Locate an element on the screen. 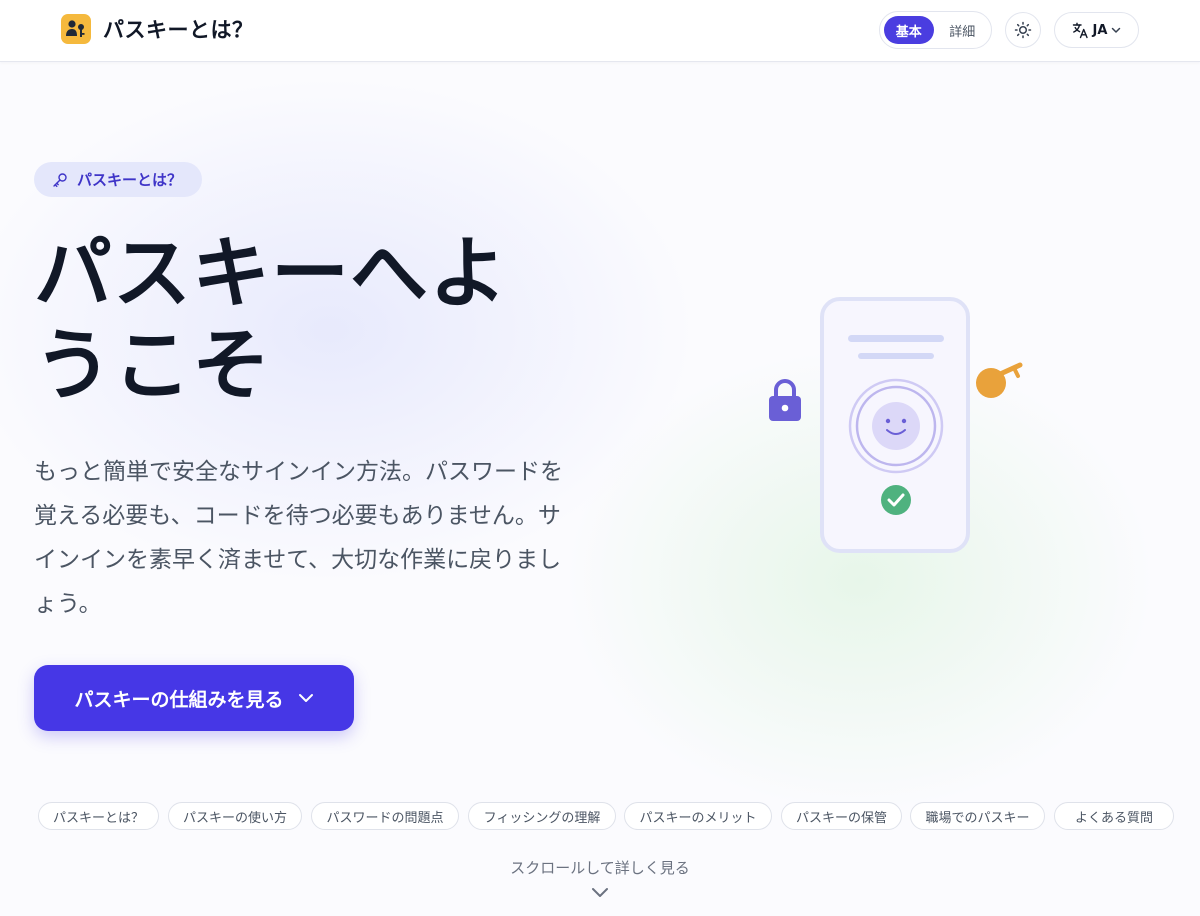 This screenshot has height=916, width=1200. top-header: パスキーとは？ 基本 詳細 JA is located at coordinates (600, 31).